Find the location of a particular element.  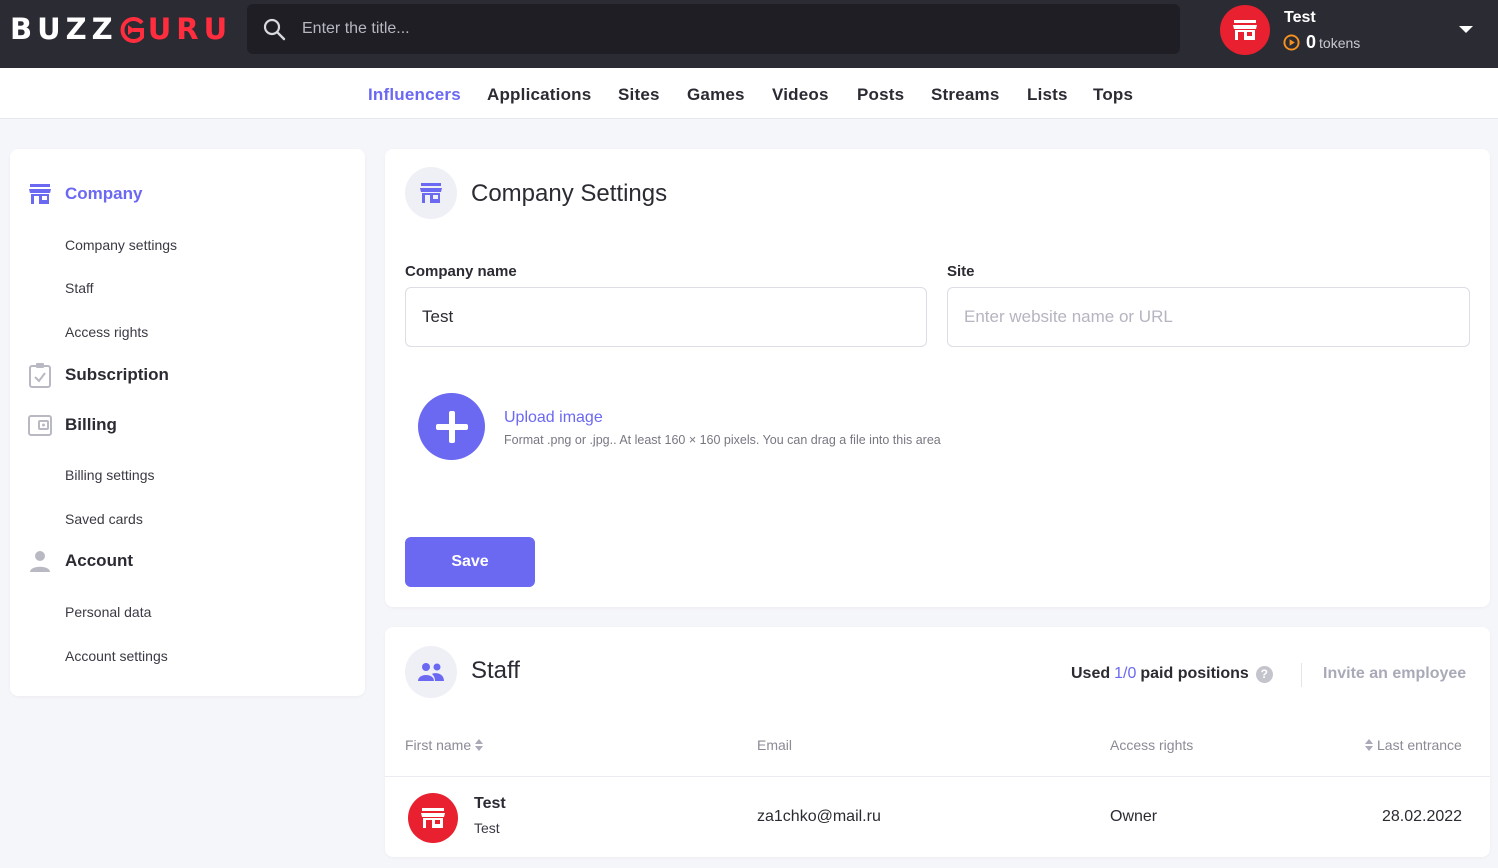

sidebar-section-billing: Billing is located at coordinates (72, 425).